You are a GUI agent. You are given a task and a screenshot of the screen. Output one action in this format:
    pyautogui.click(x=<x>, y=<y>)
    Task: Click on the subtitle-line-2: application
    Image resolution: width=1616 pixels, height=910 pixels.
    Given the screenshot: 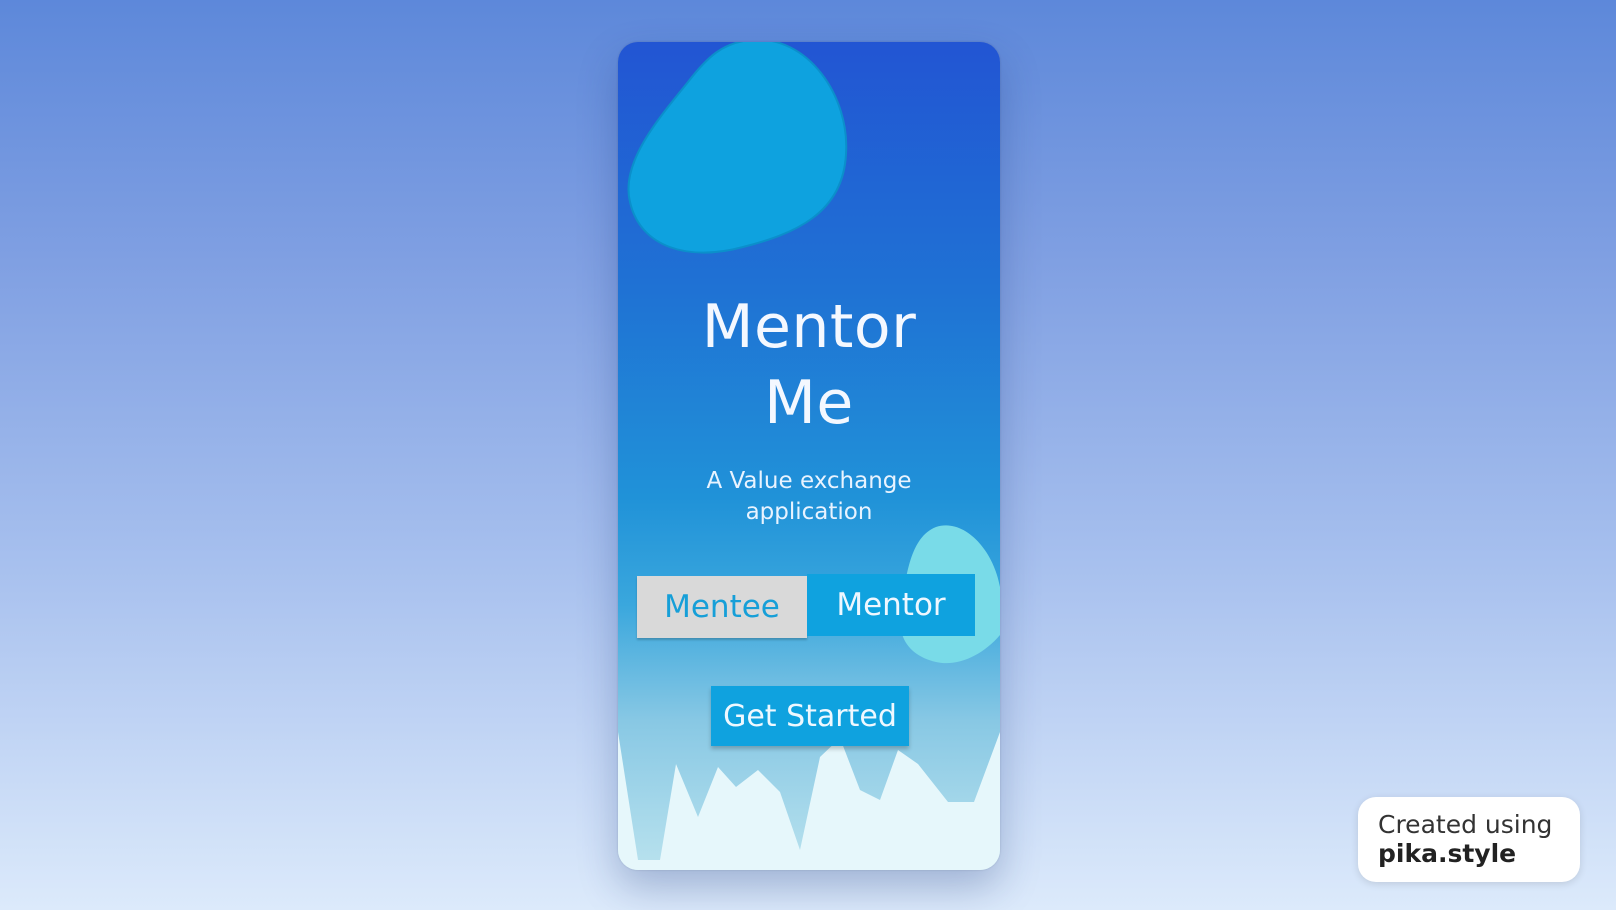 What is the action you would take?
    pyautogui.click(x=809, y=512)
    